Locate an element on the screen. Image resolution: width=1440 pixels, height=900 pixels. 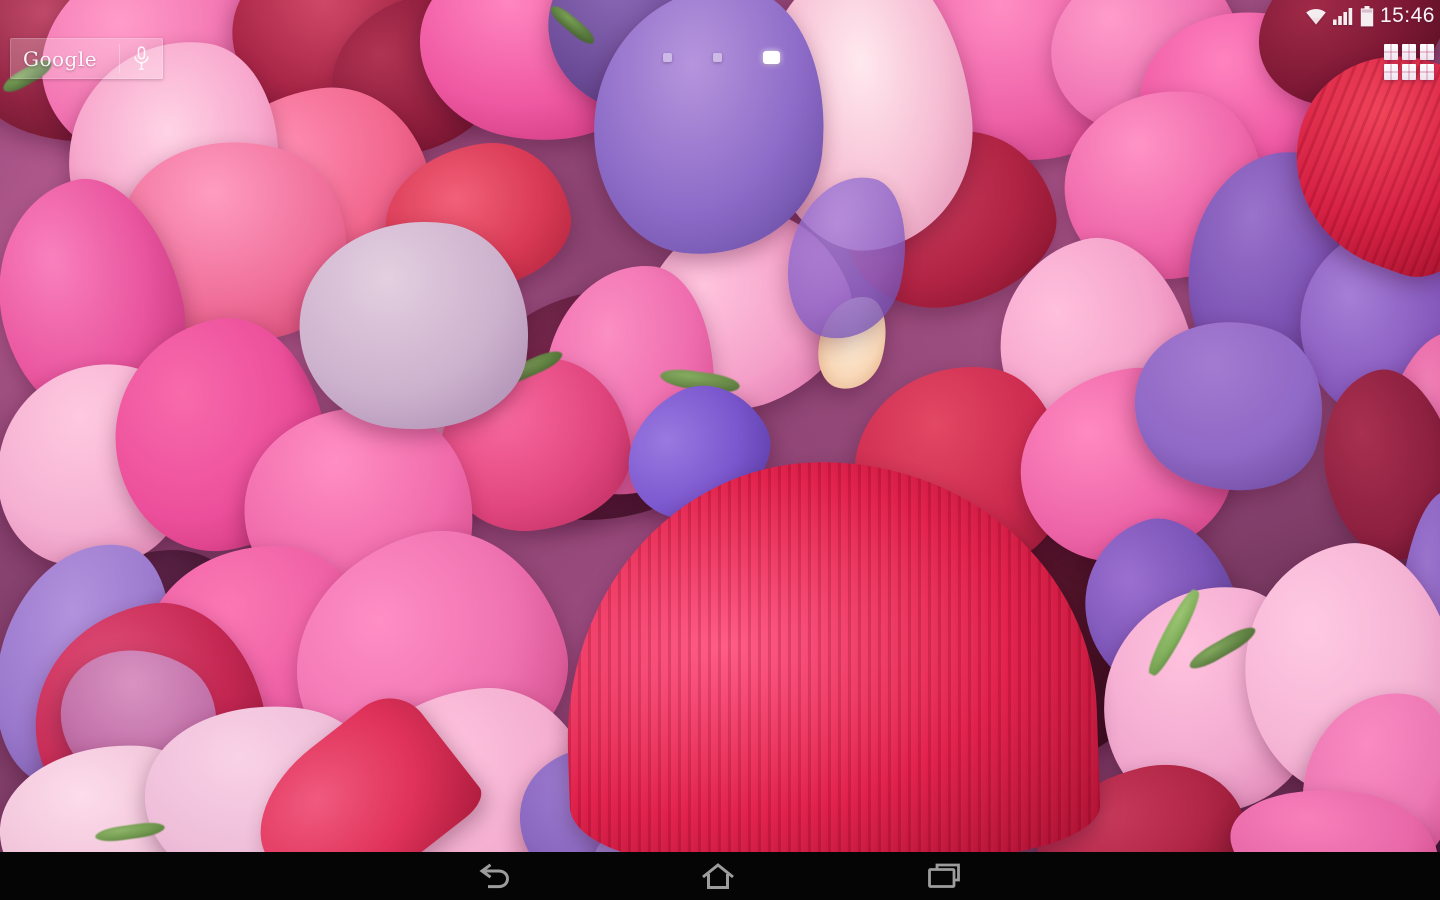
recent-apps-icon is located at coordinates (944, 875).